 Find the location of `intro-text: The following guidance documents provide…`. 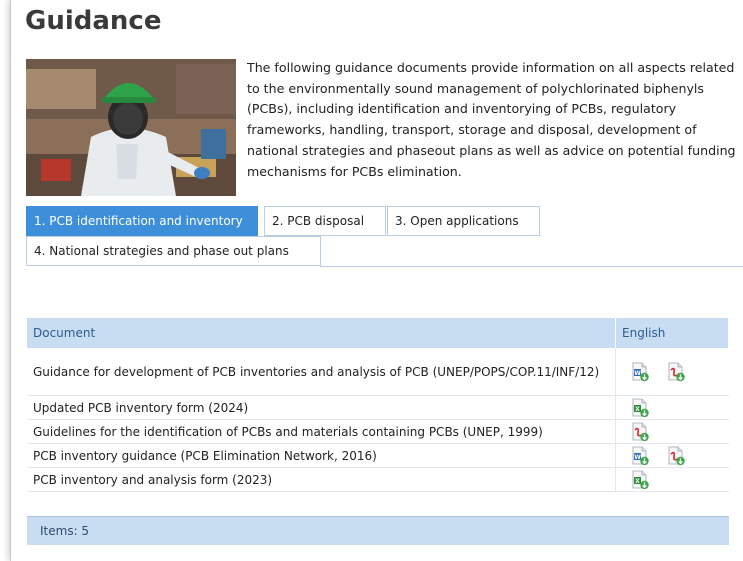

intro-text: The following guidance documents provide… is located at coordinates (491, 119).